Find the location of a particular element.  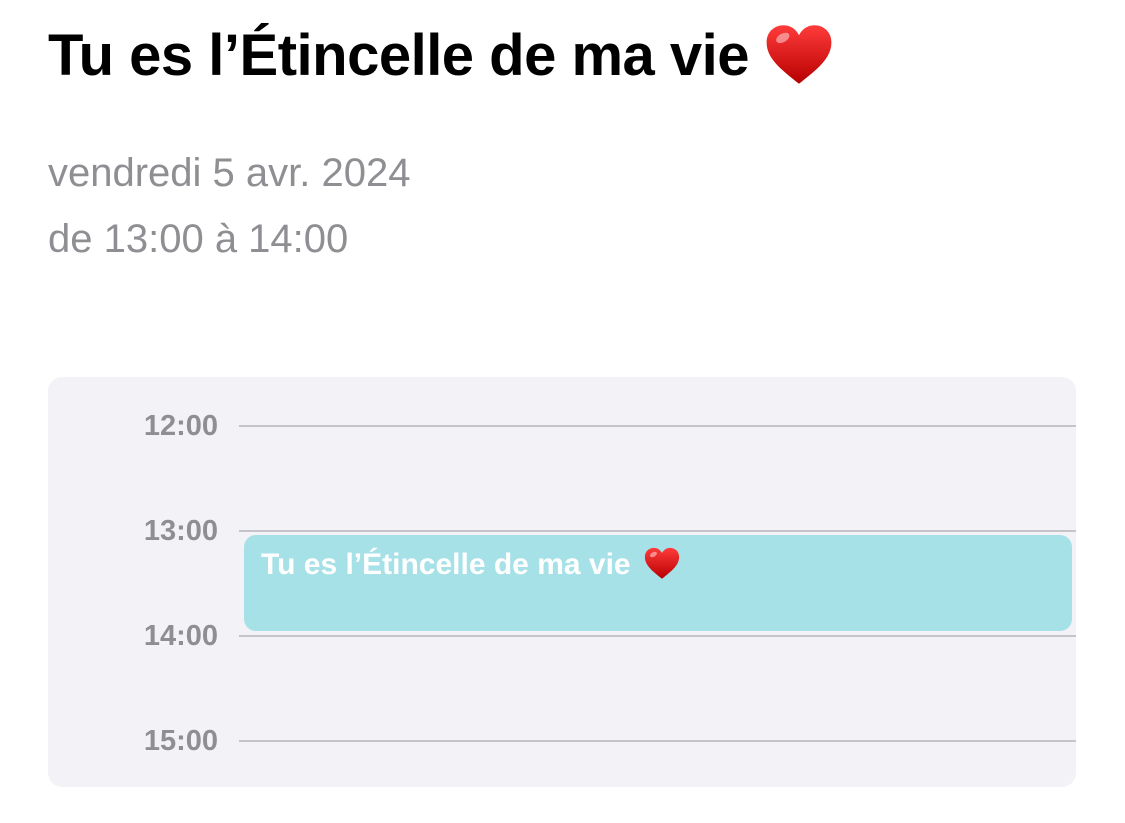

hour-label-15: 15:00 is located at coordinates (180, 741).